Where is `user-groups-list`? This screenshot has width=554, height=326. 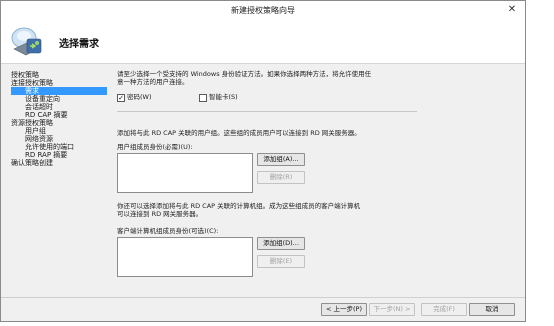
user-groups-list is located at coordinates (185, 173).